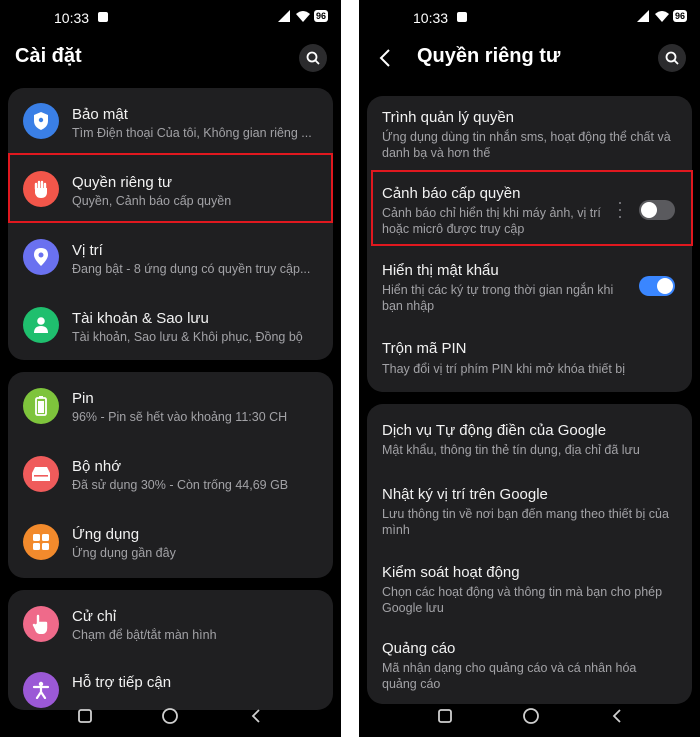 The height and width of the screenshot is (737, 700). What do you see at coordinates (170, 542) in the screenshot?
I see `settings-item-apps: Ứng dụng Ứng dụng gần đây` at bounding box center [170, 542].